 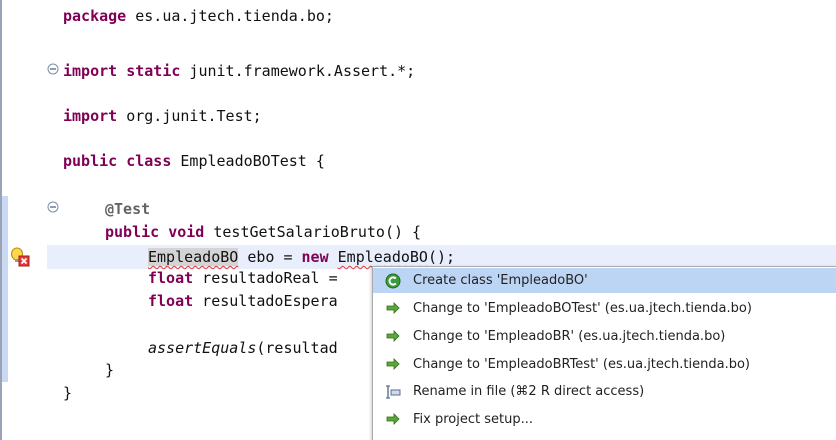 I want to click on keyword: package, so click(x=95, y=16).